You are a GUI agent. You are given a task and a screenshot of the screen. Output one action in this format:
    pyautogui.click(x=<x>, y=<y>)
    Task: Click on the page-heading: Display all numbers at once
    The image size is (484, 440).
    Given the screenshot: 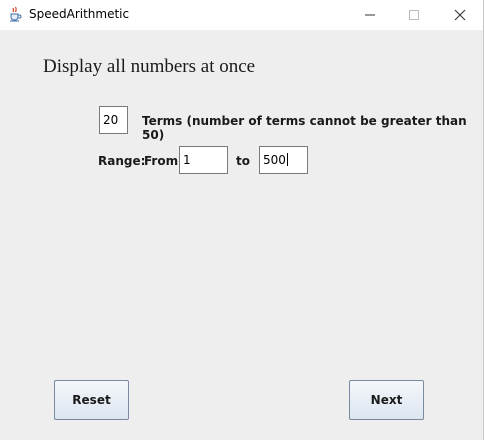 What is the action you would take?
    pyautogui.click(x=149, y=66)
    